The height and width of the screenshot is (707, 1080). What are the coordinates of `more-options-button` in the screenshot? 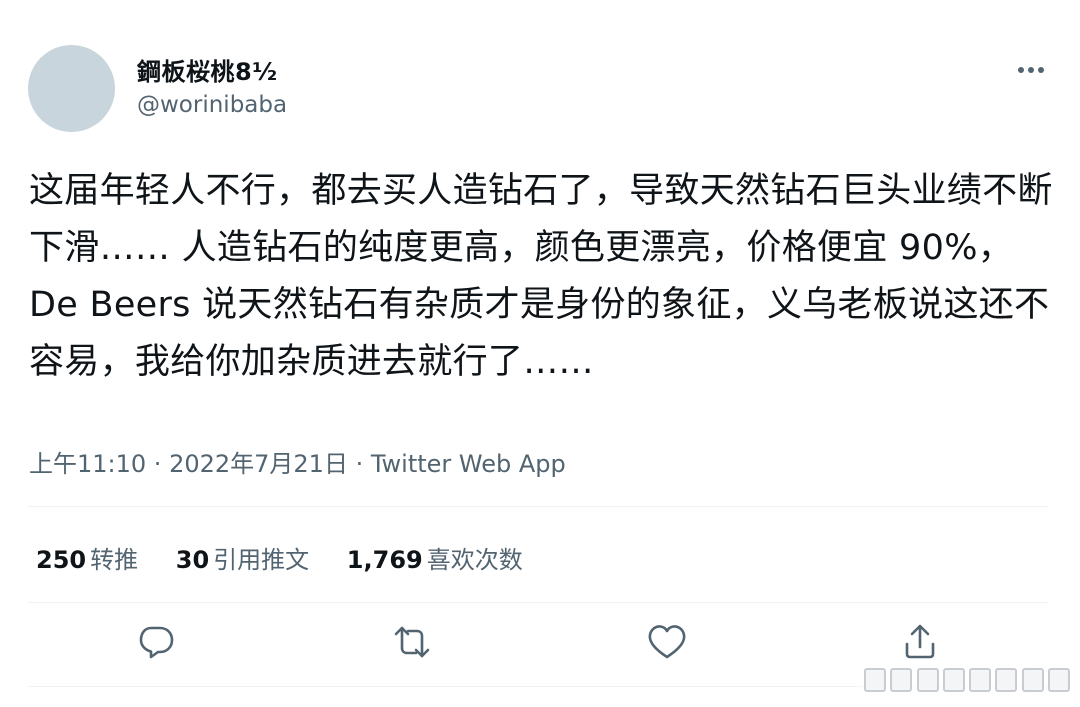 It's located at (1031, 70).